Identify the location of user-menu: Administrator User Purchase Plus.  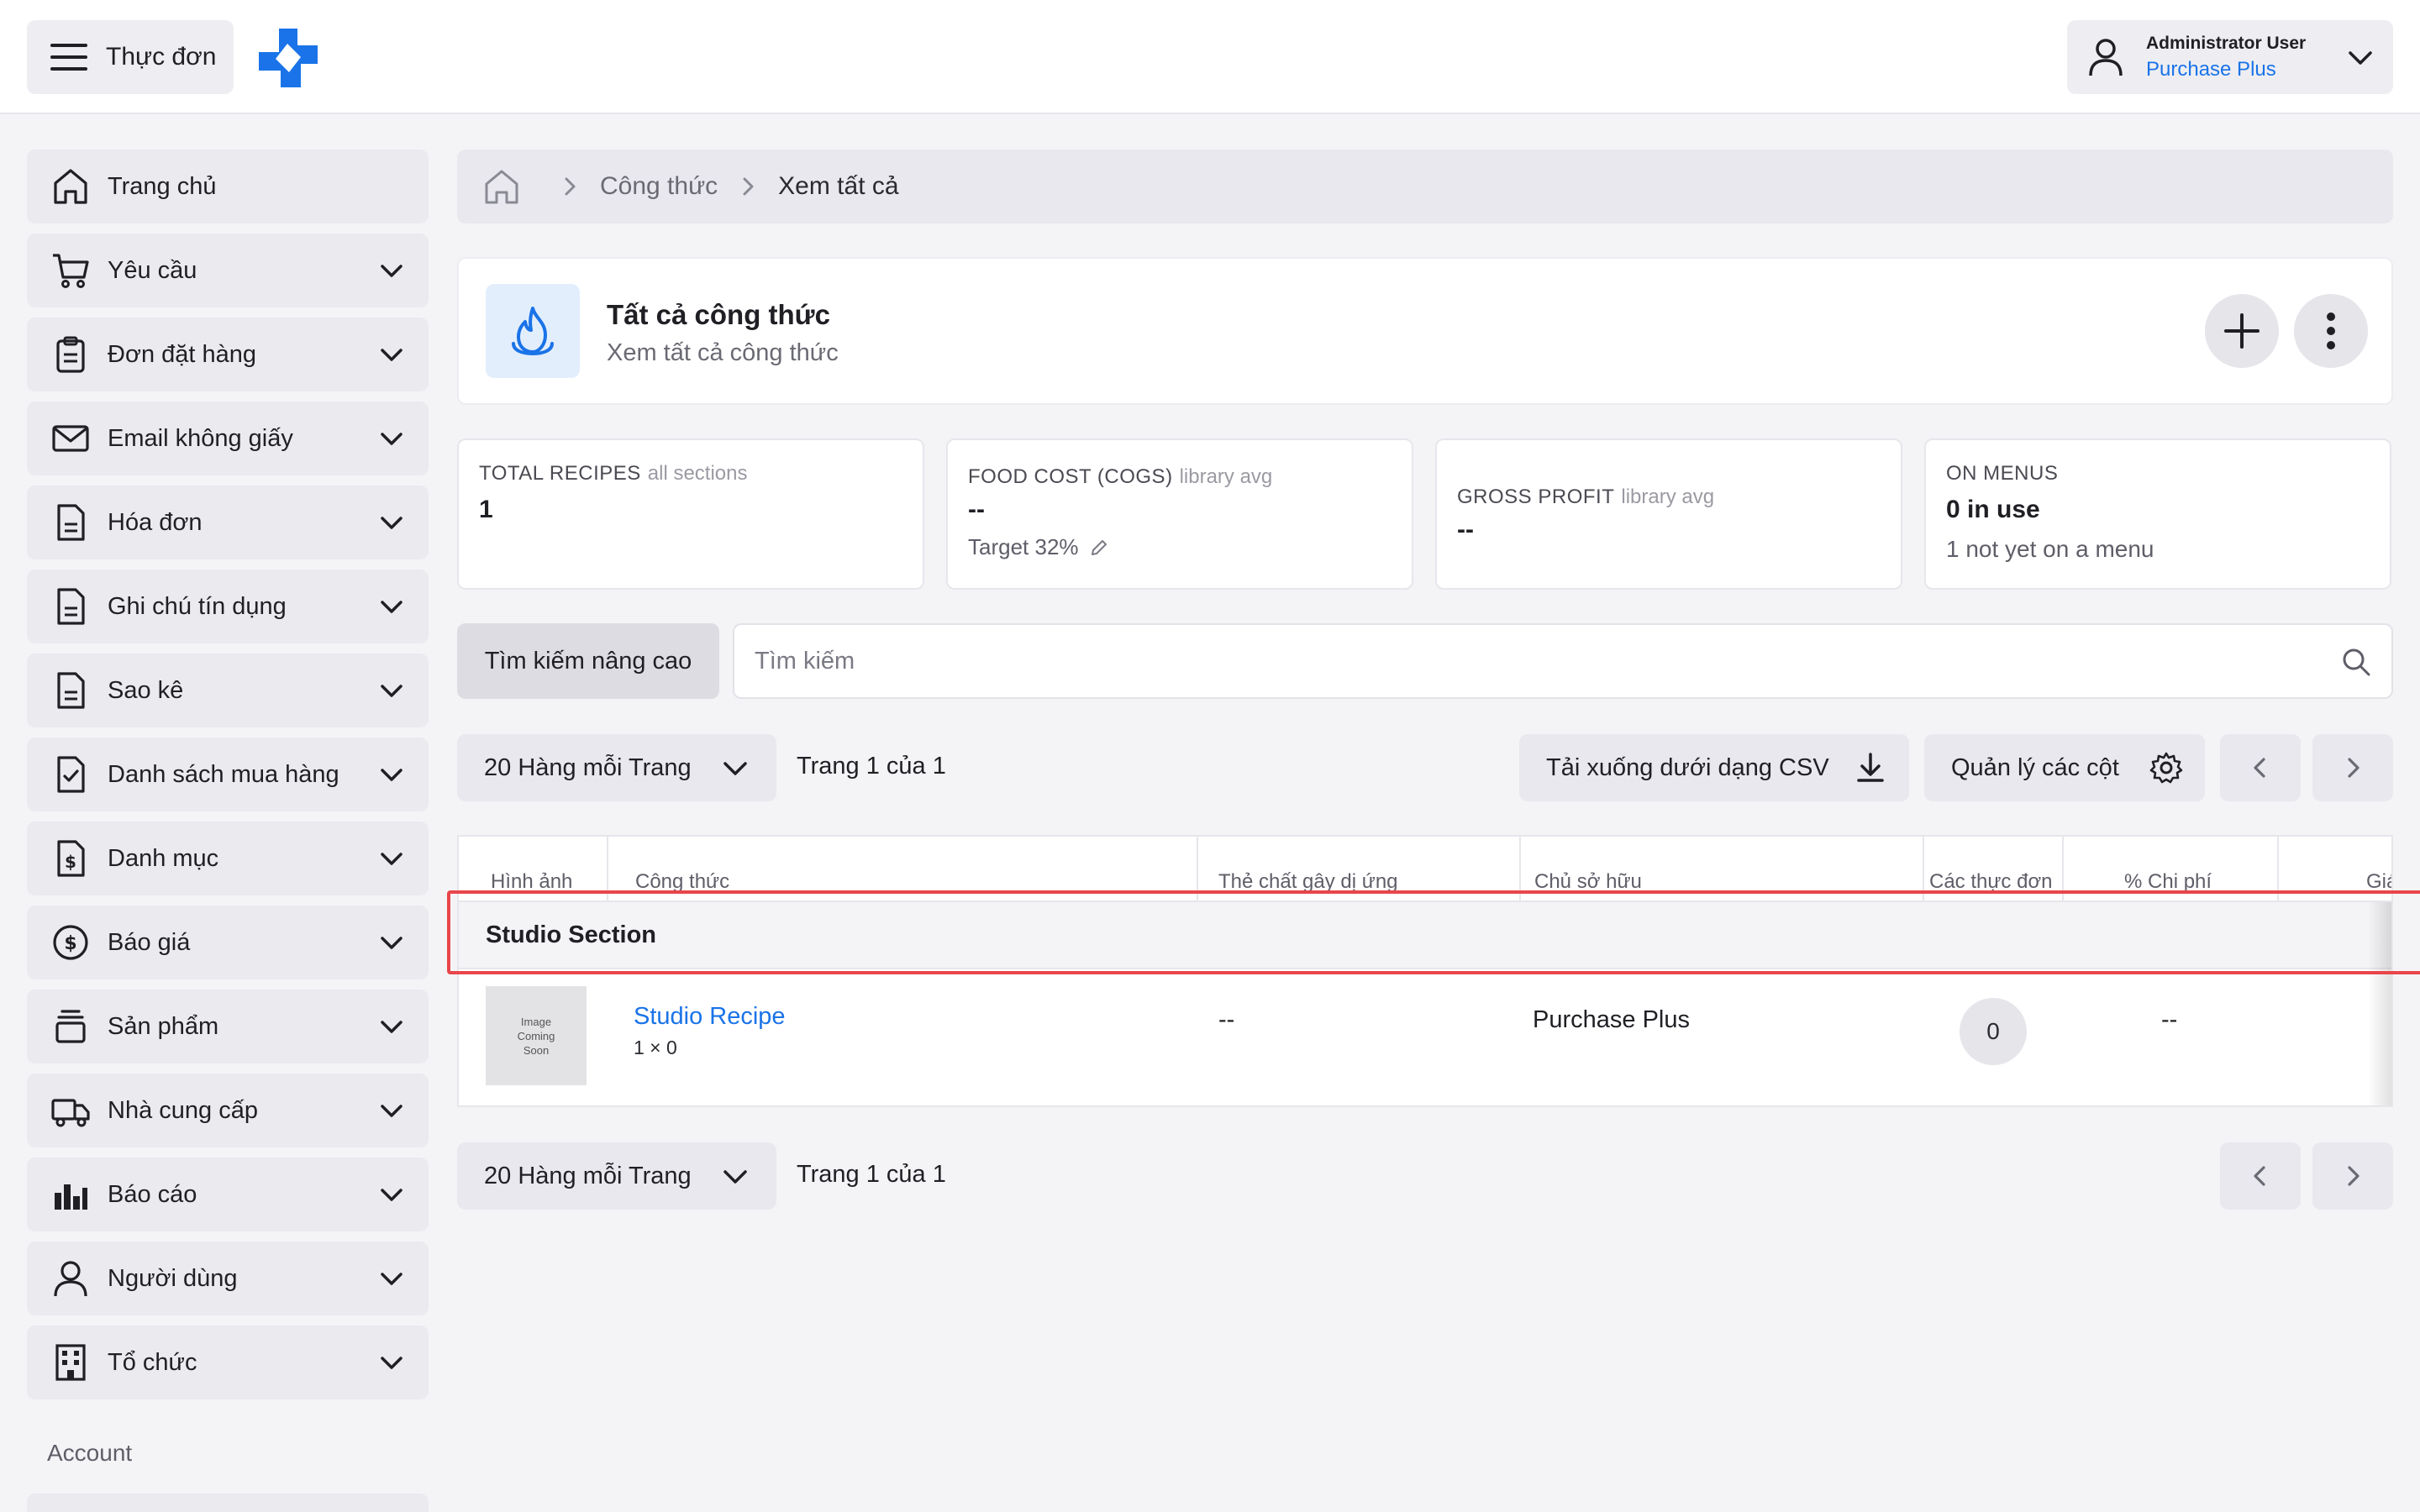
(2230, 57).